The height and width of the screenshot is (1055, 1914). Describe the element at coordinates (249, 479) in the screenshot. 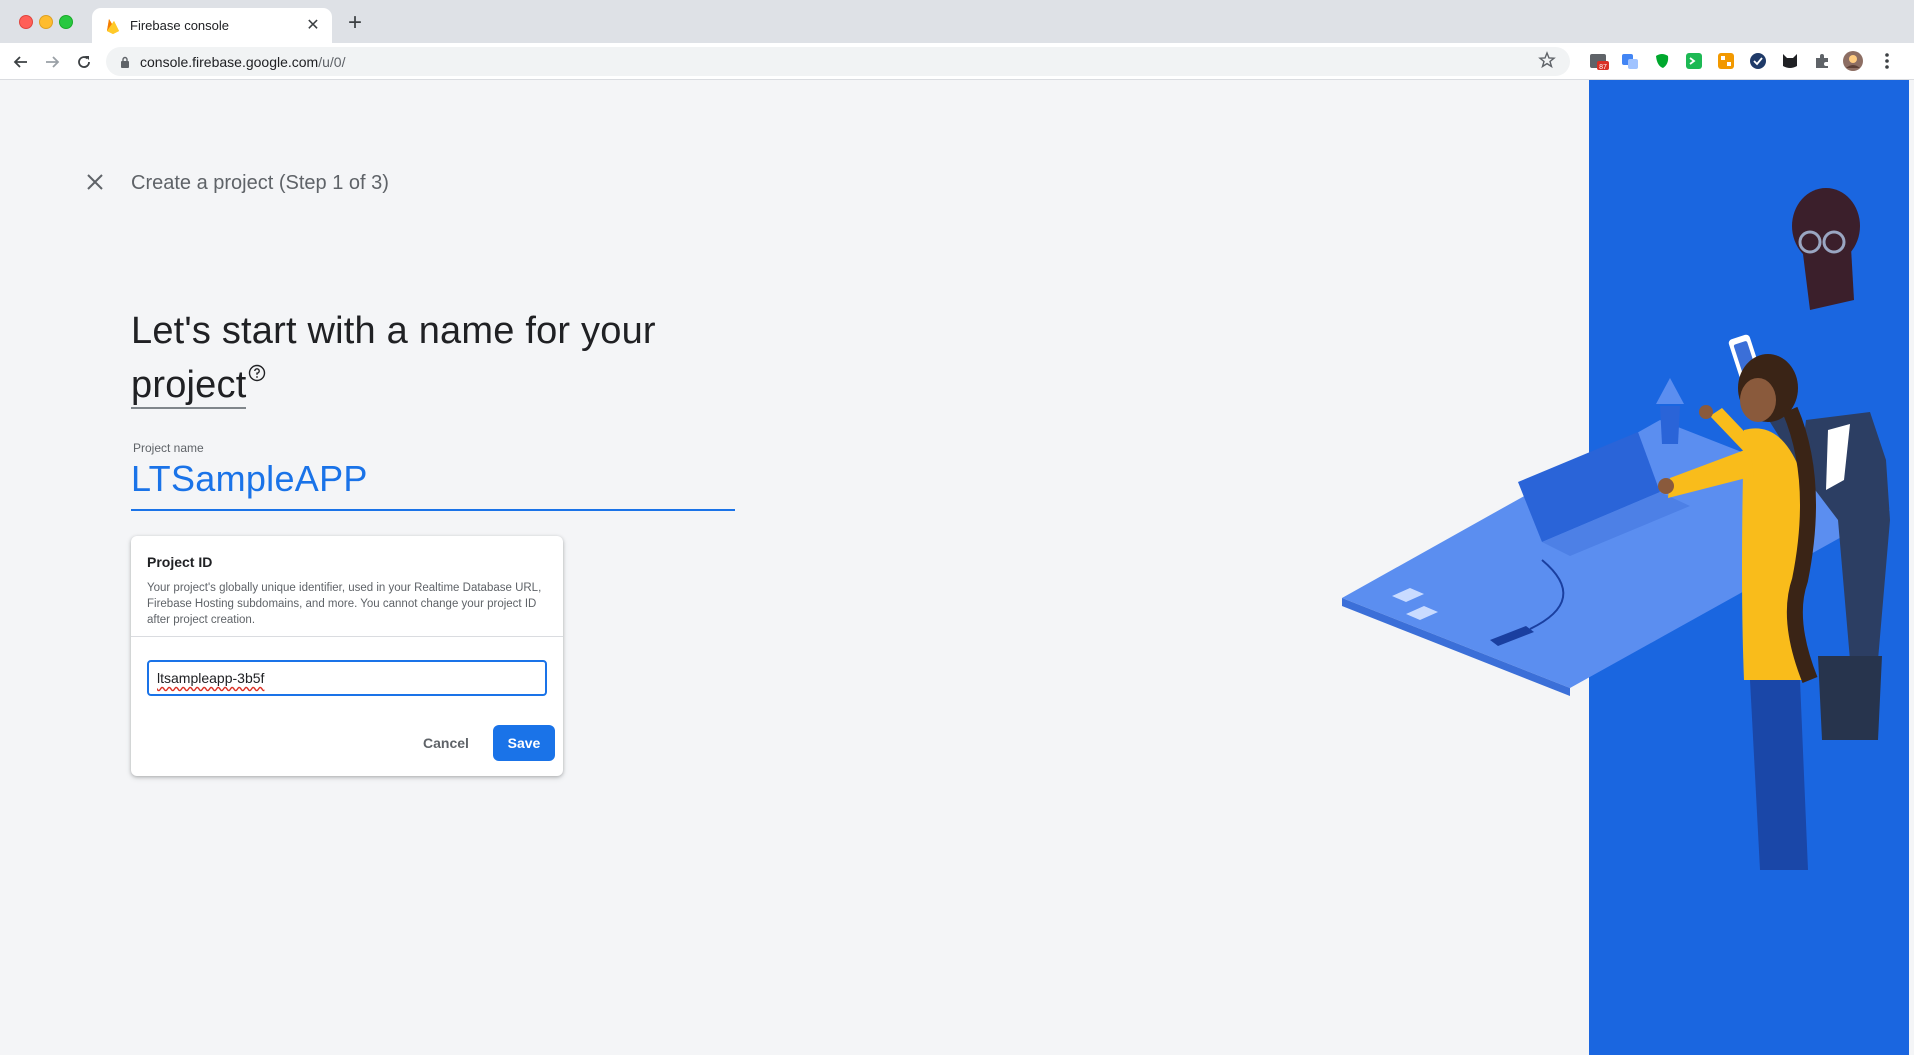

I see `project-name-input: LTSampleAPP` at that location.